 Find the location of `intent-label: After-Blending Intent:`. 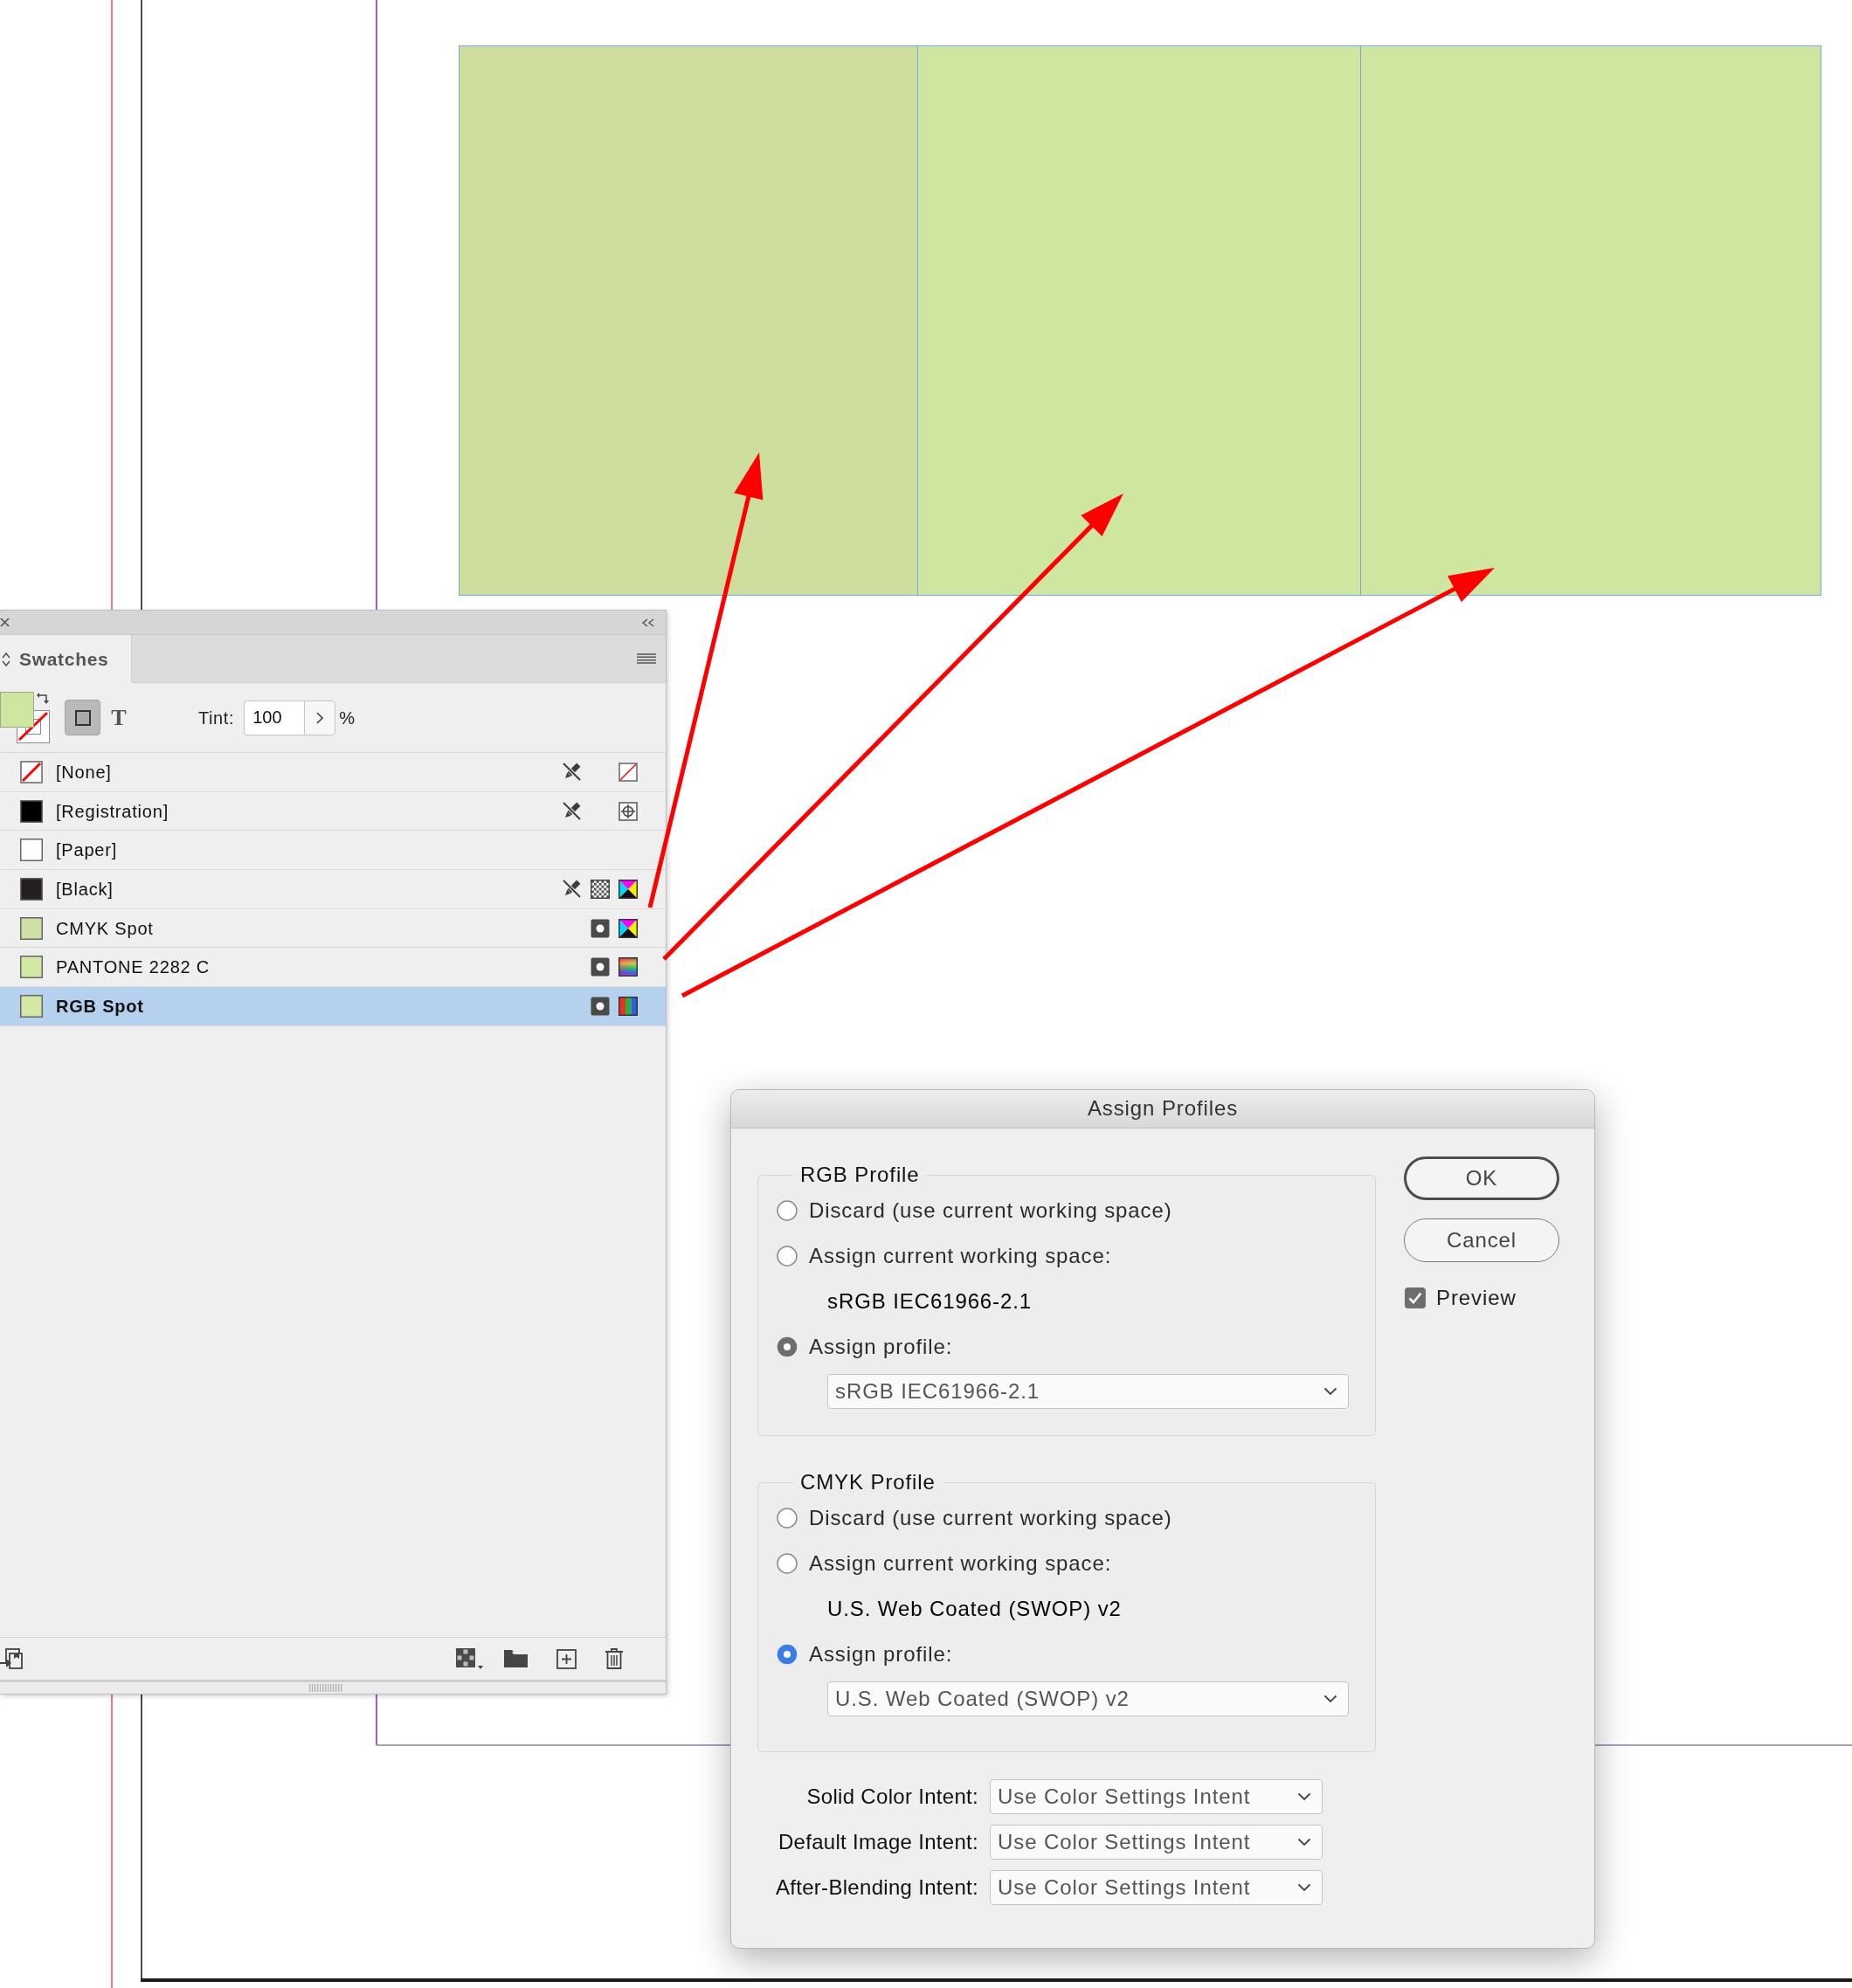

intent-label: After-Blending Intent: is located at coordinates (877, 1887).